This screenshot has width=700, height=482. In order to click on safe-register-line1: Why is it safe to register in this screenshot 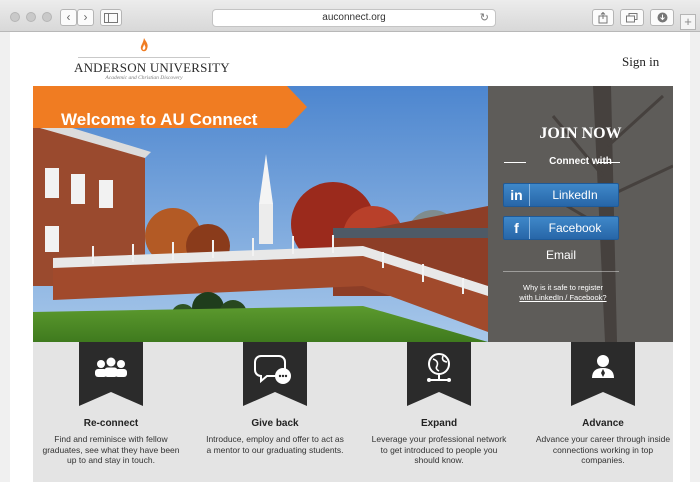, I will do `click(563, 287)`.